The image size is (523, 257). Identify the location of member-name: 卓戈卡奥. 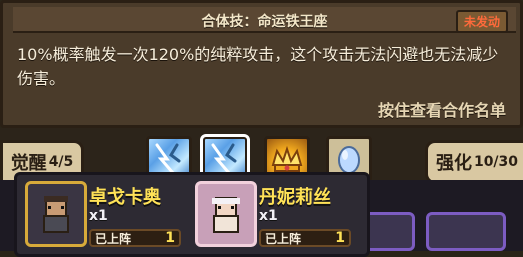
(125, 197).